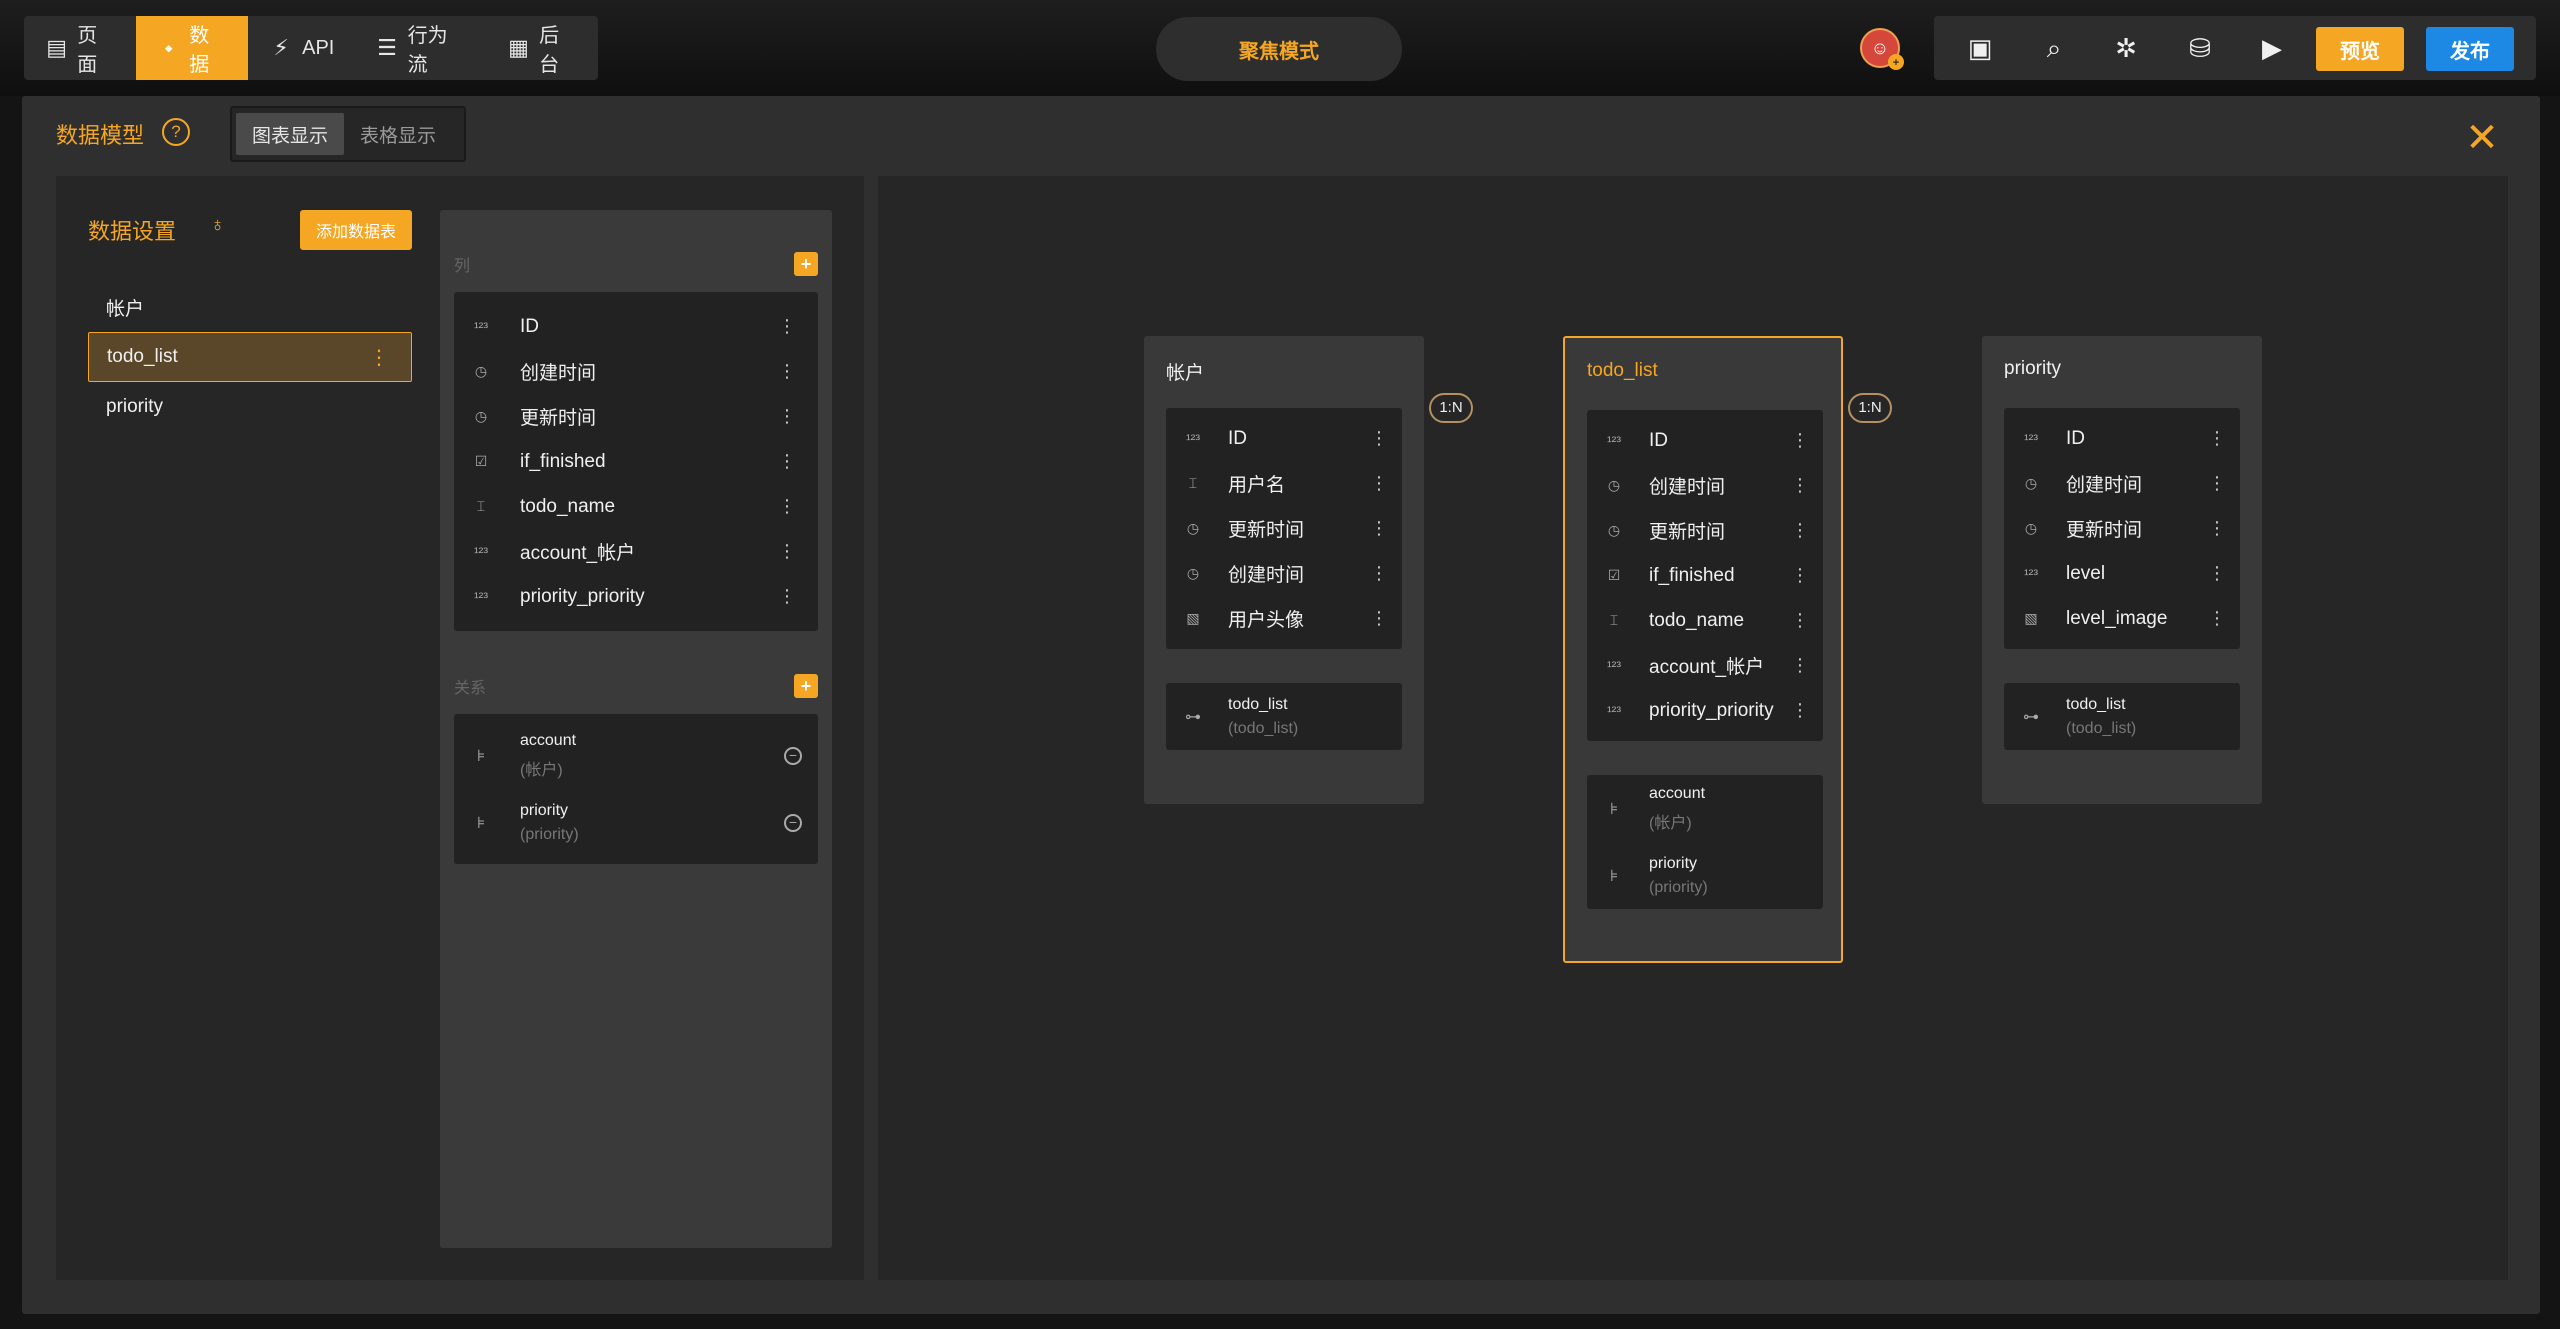 This screenshot has height=1329, width=2560. I want to click on image-icon: ▧, so click(2031, 618).